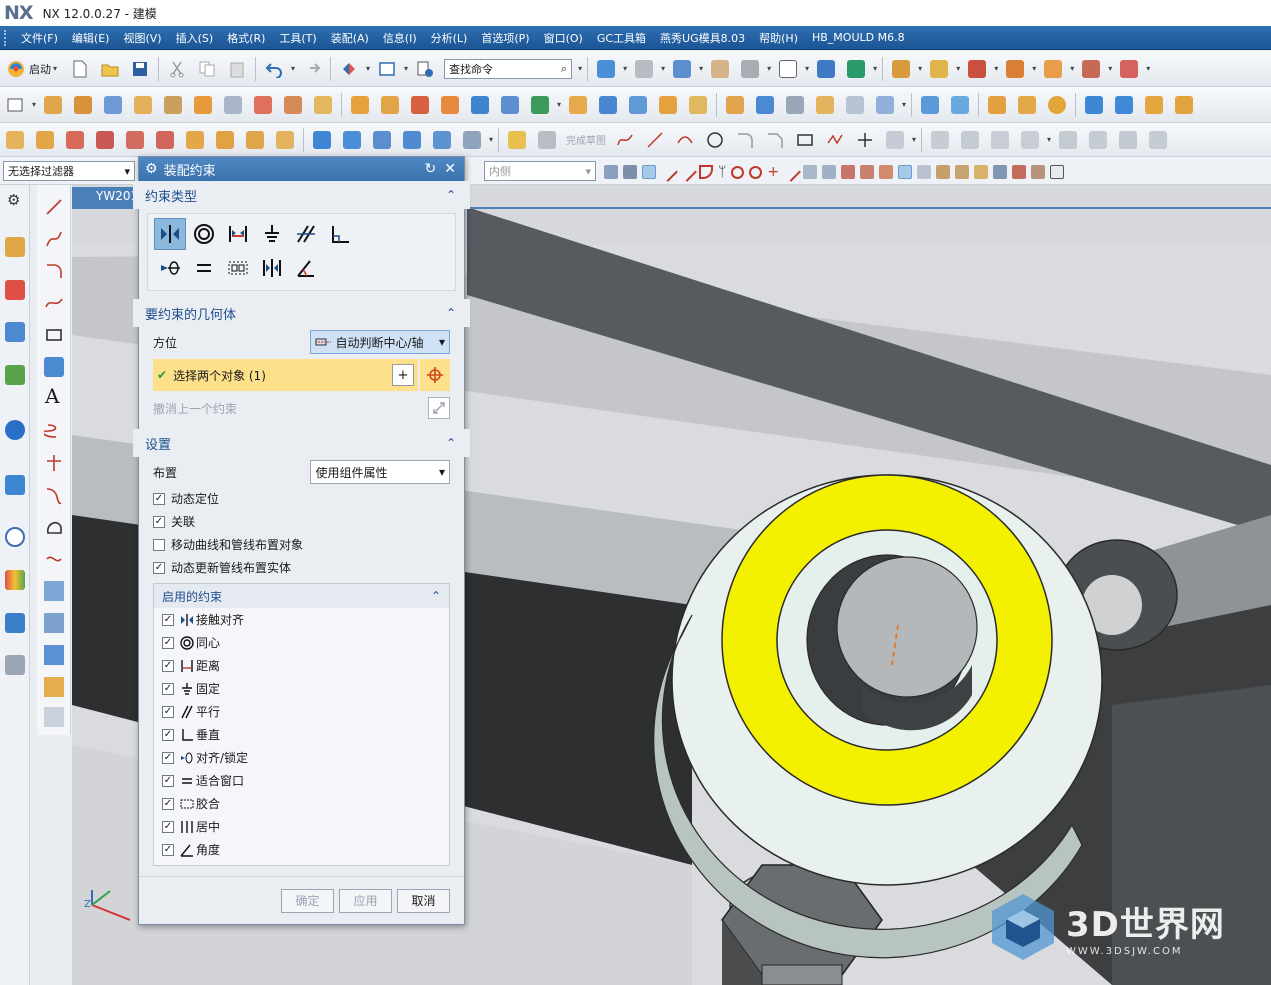  Describe the element at coordinates (380, 342) in the screenshot. I see `orientation-select: 自动判断中心/轴 ▾` at that location.